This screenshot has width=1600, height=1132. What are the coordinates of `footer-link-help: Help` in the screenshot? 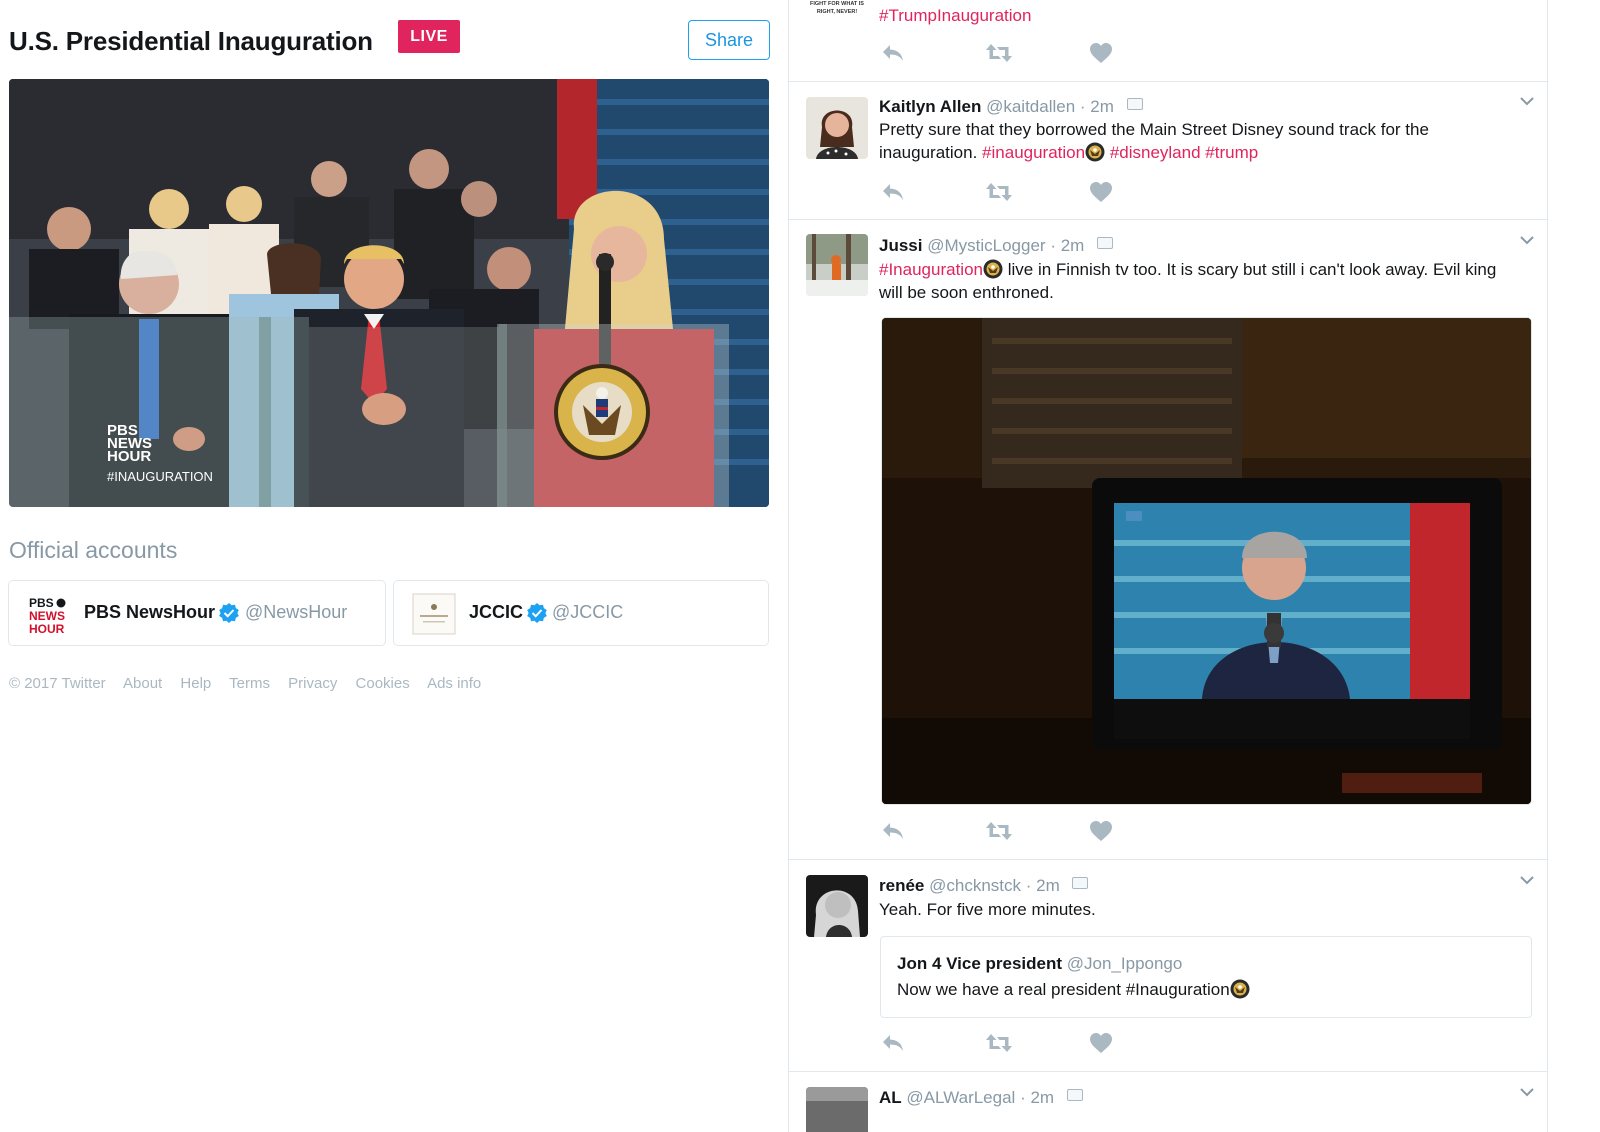 It's located at (195, 683).